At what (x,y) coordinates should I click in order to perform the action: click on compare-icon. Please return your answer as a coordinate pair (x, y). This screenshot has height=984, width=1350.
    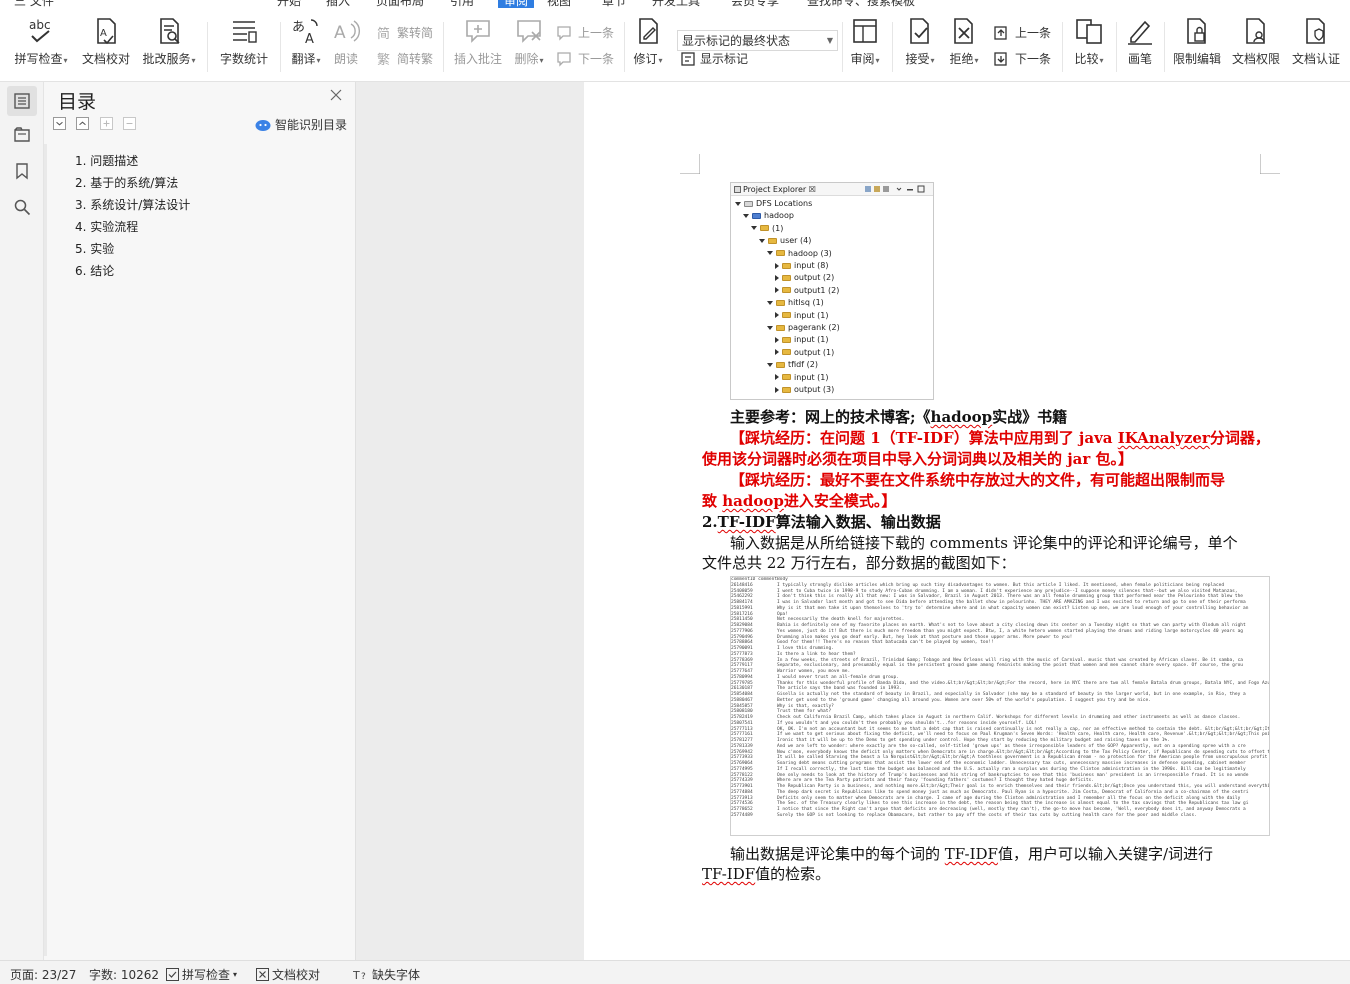
    Looking at the image, I should click on (1089, 31).